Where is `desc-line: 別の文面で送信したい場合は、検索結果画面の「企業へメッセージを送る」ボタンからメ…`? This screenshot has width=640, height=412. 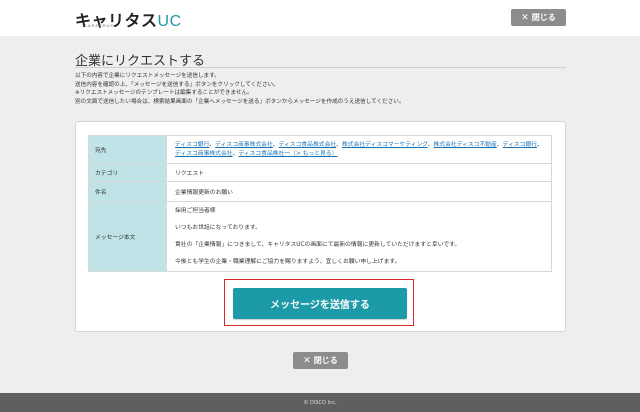 desc-line: 別の文面で送信したい場合は、検索結果画面の「企業へメッセージを送る」ボタンからメ… is located at coordinates (240, 101).